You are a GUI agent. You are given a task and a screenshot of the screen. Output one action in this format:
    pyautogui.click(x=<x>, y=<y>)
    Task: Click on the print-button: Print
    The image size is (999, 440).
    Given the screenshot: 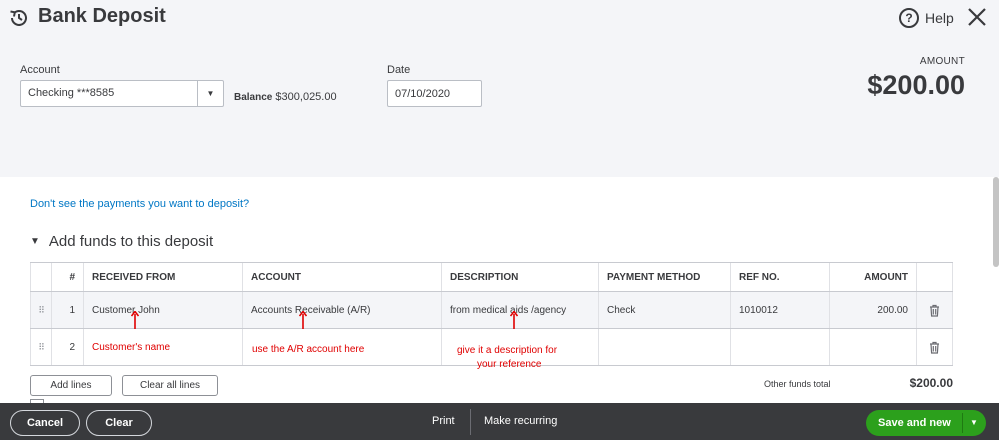 What is the action you would take?
    pyautogui.click(x=443, y=421)
    